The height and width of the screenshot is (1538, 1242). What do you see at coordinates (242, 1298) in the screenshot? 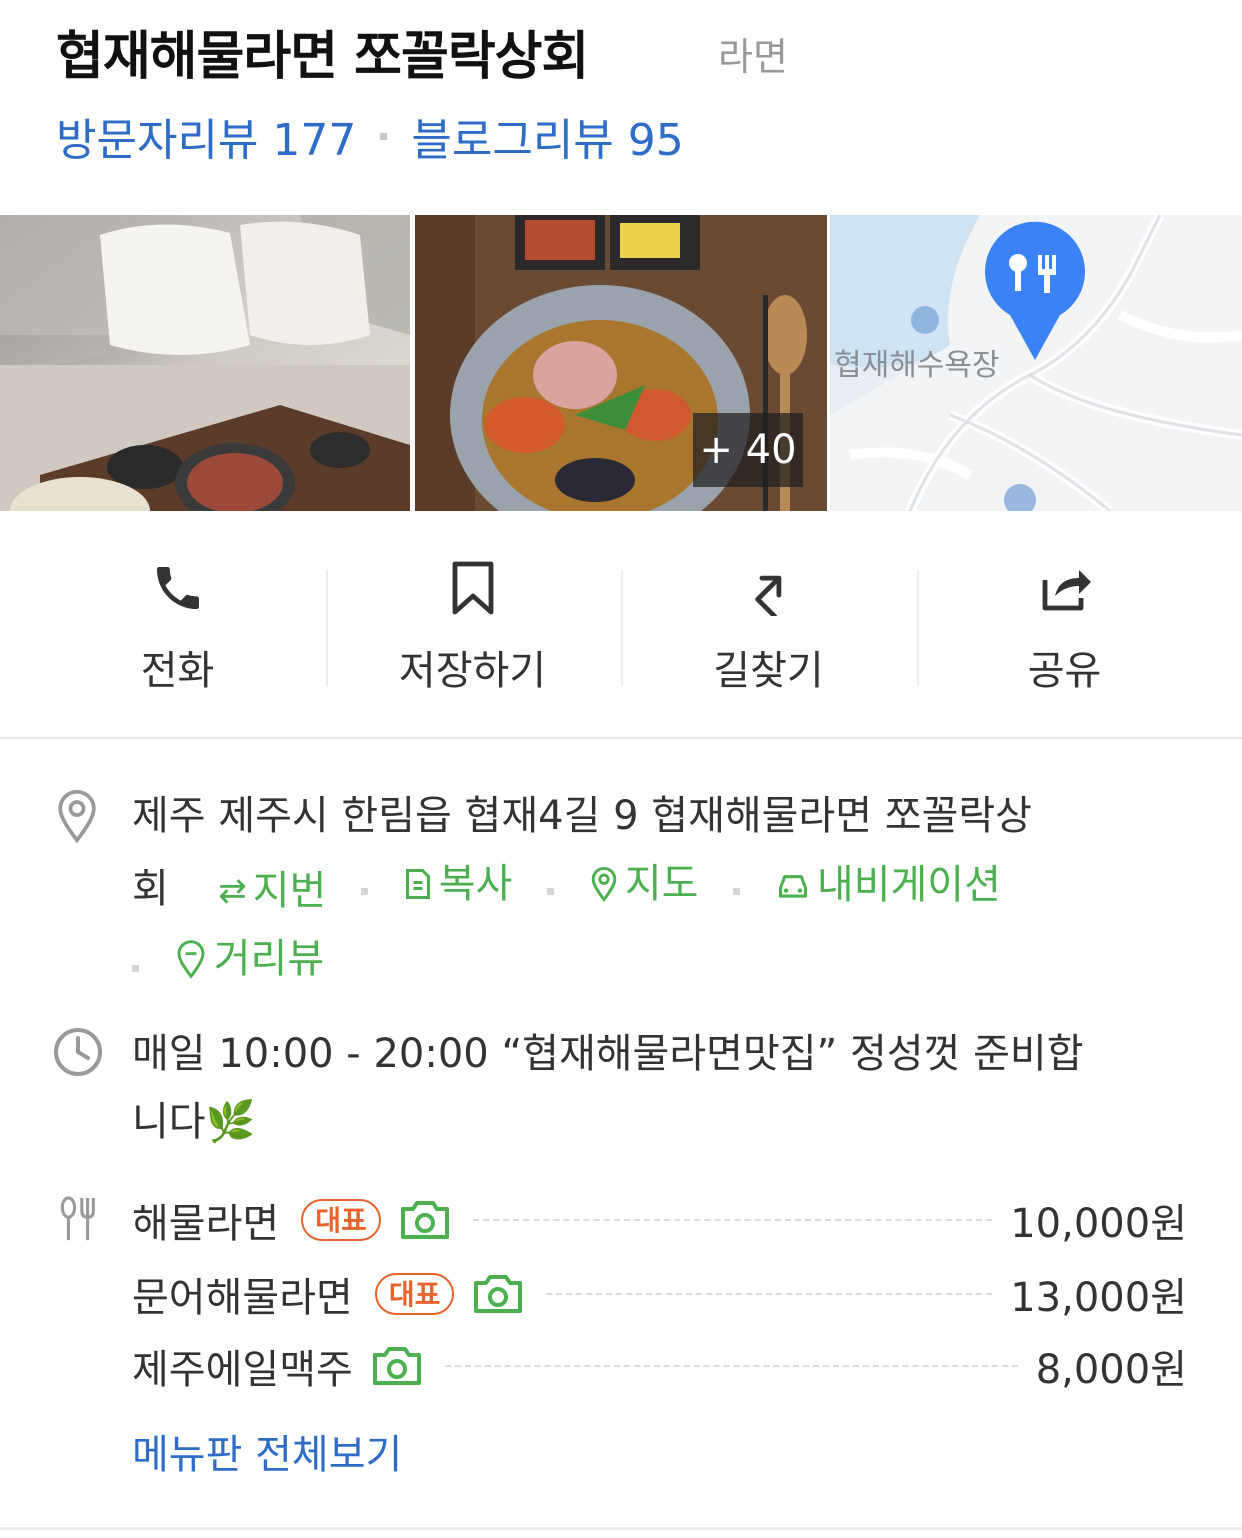
I see `menu-item-name: 문어해물라면` at bounding box center [242, 1298].